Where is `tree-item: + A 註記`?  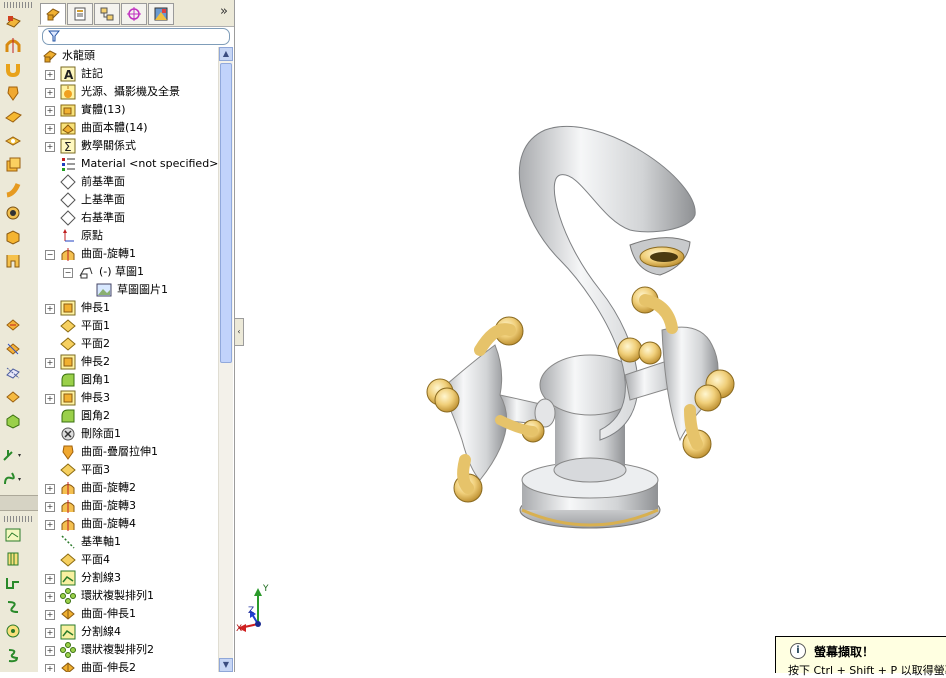
tree-item: + A 註記 is located at coordinates (128, 74).